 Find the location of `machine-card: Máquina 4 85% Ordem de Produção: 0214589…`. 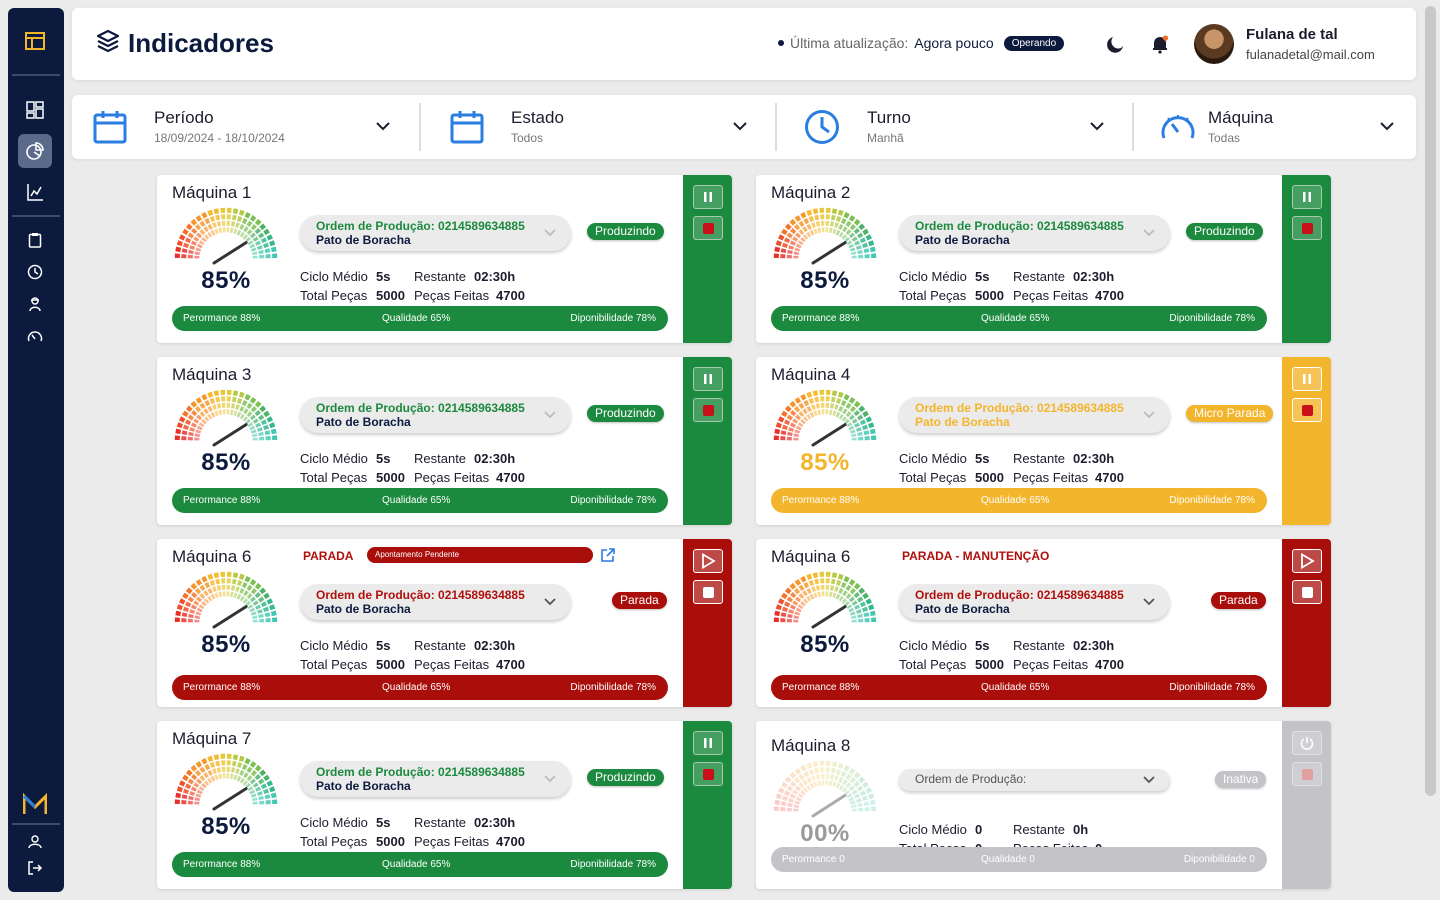

machine-card: Máquina 4 85% Ordem de Produção: 0214589… is located at coordinates (1043, 441).